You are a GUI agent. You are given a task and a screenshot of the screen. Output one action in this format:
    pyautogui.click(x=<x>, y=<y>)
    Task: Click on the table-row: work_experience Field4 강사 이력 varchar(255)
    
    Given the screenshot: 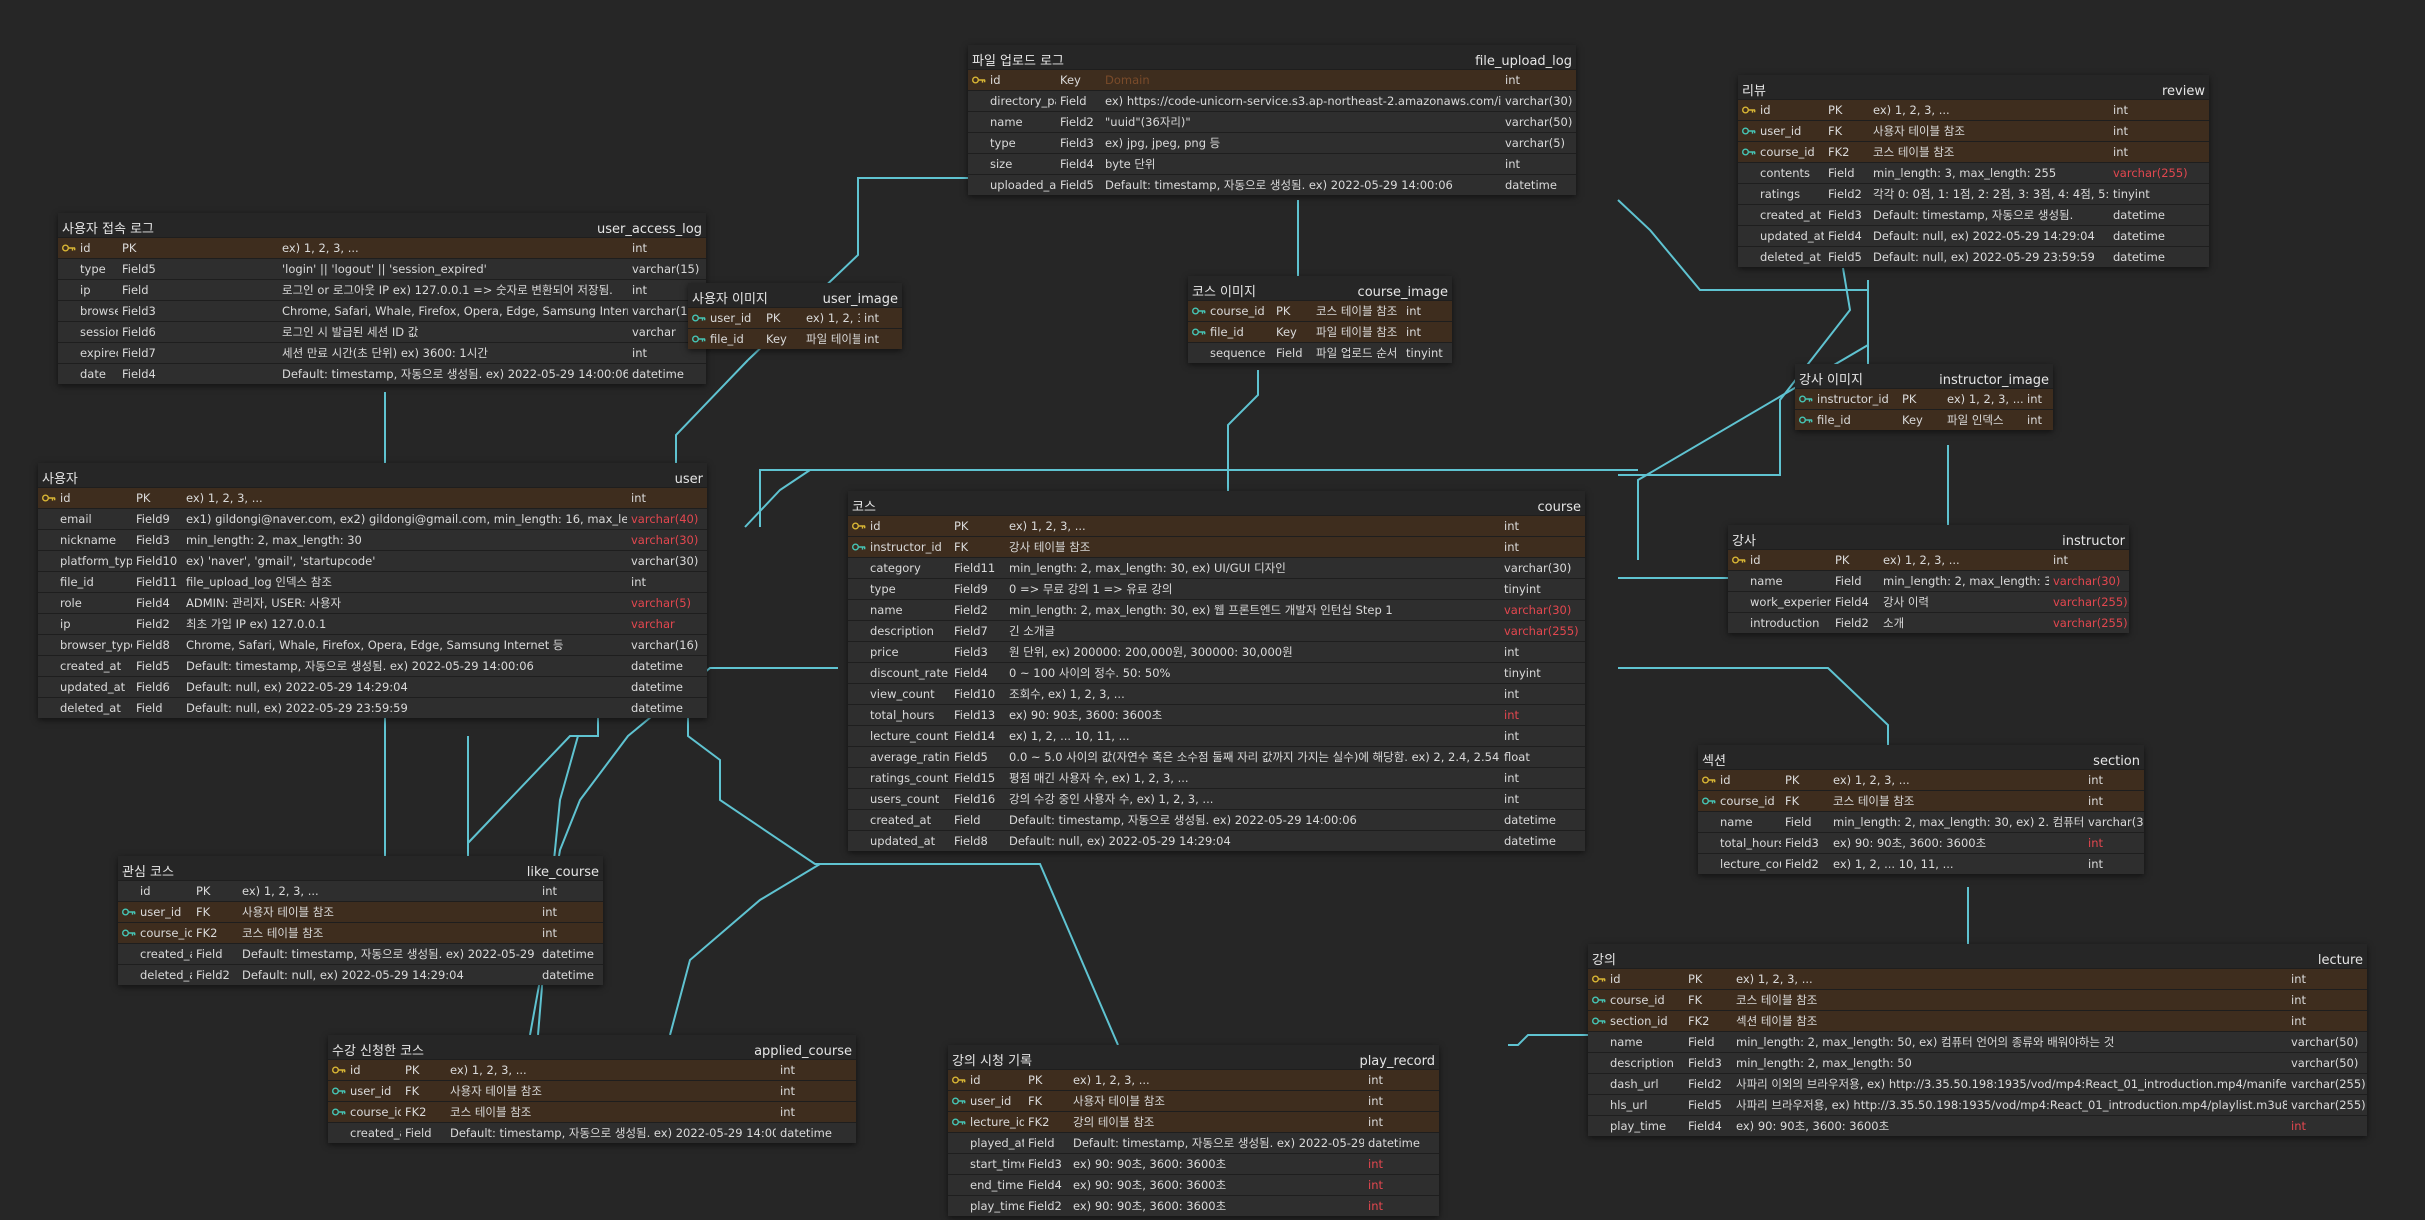 What is the action you would take?
    pyautogui.click(x=1928, y=601)
    